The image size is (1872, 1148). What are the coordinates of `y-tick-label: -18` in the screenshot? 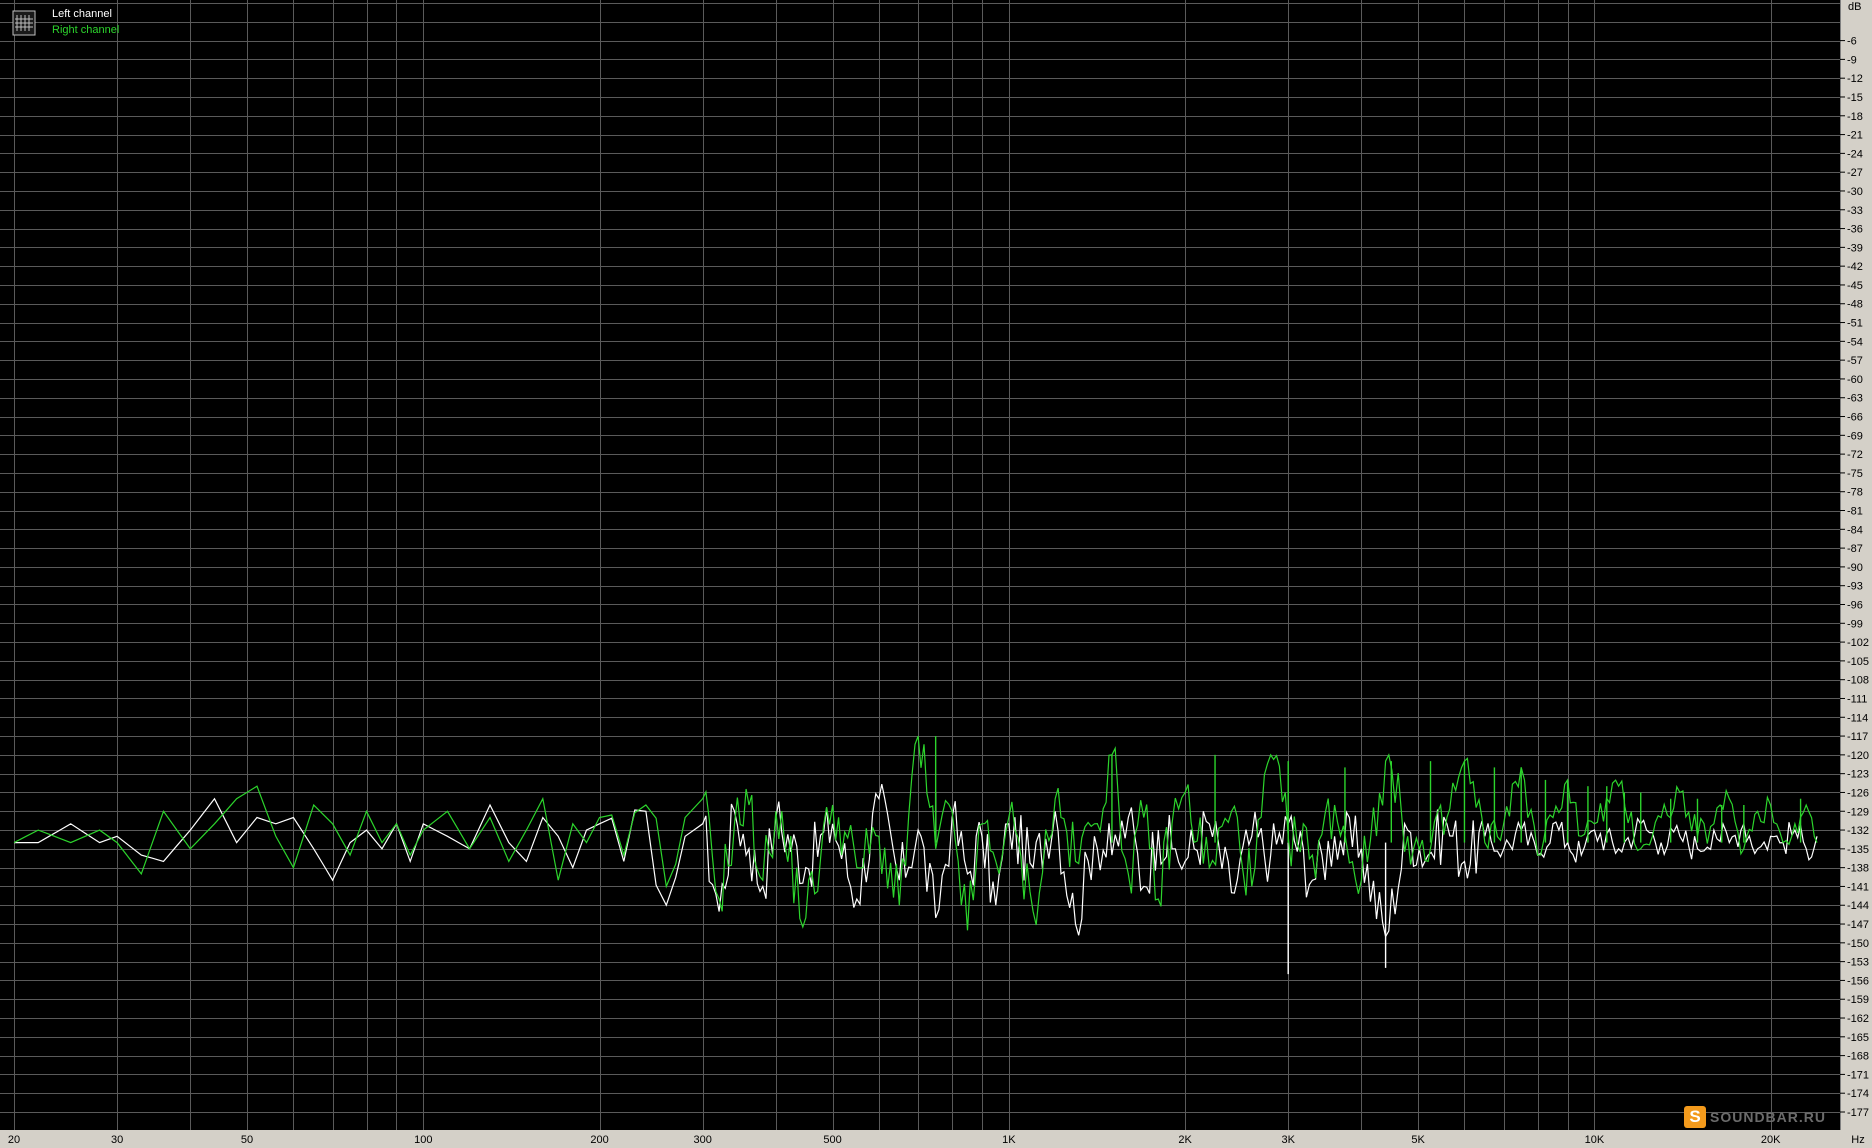 It's located at (1855, 117).